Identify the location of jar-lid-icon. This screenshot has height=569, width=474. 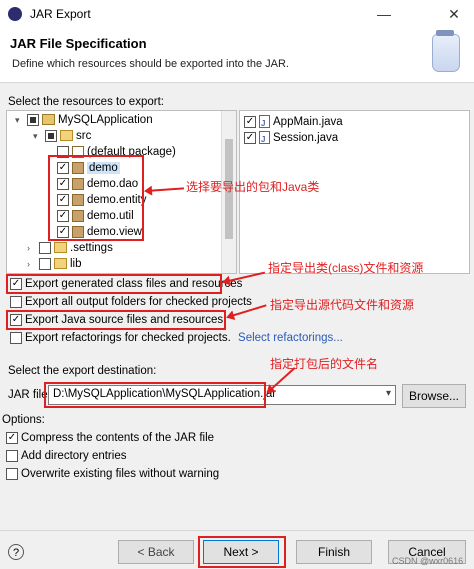
(445, 33).